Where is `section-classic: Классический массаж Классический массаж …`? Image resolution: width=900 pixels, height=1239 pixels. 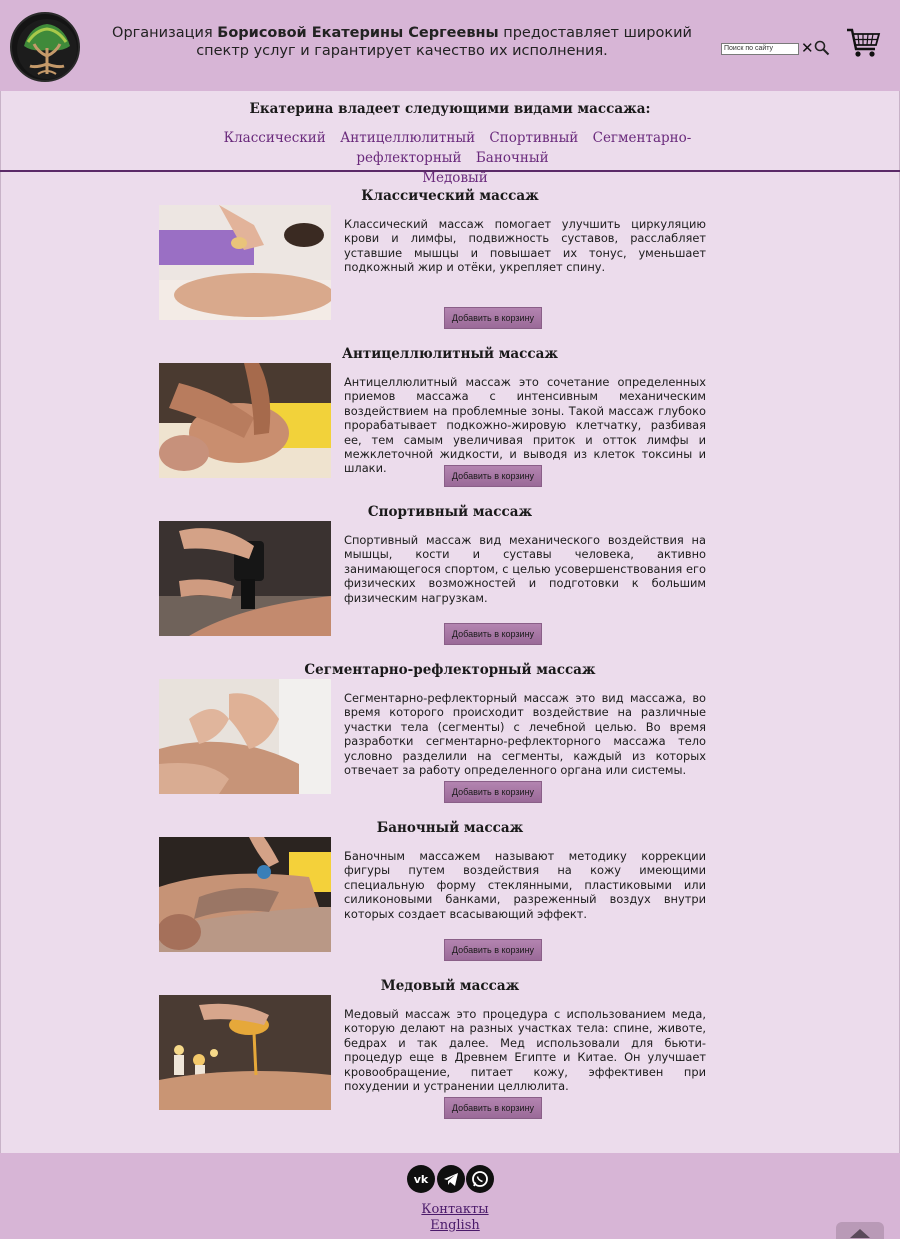 section-classic: Классический массаж Классический массаж … is located at coordinates (433, 263).